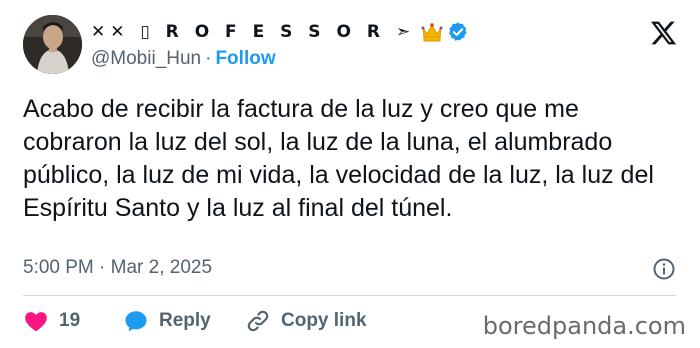 The width and height of the screenshot is (700, 348). I want to click on reply-bubble-icon, so click(136, 321).